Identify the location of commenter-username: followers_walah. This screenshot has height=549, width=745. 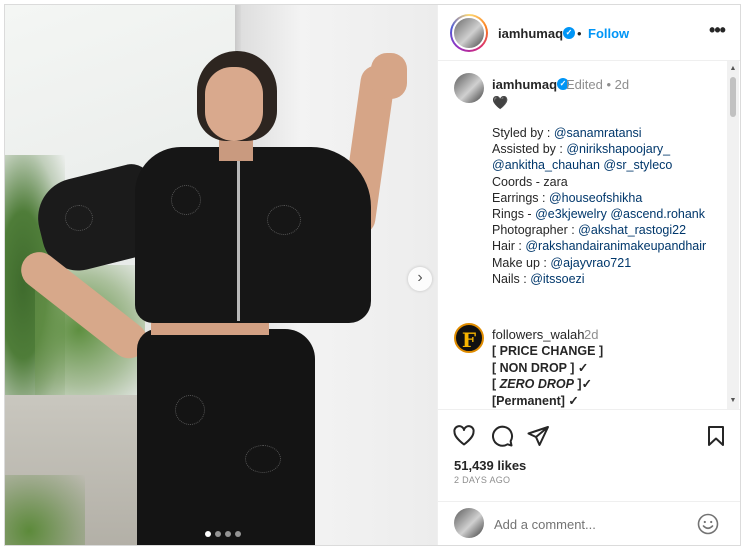
(538, 334).